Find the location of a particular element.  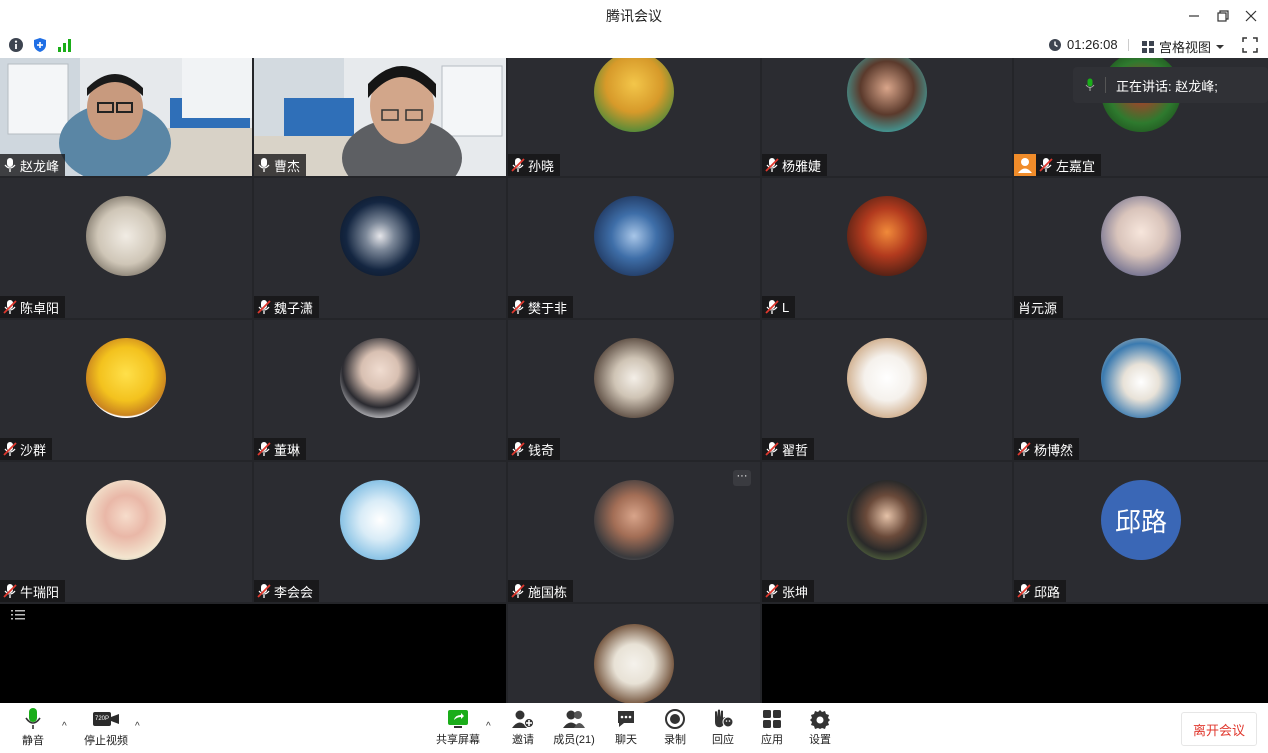

participant-tile: 施国栋 is located at coordinates (634, 532).